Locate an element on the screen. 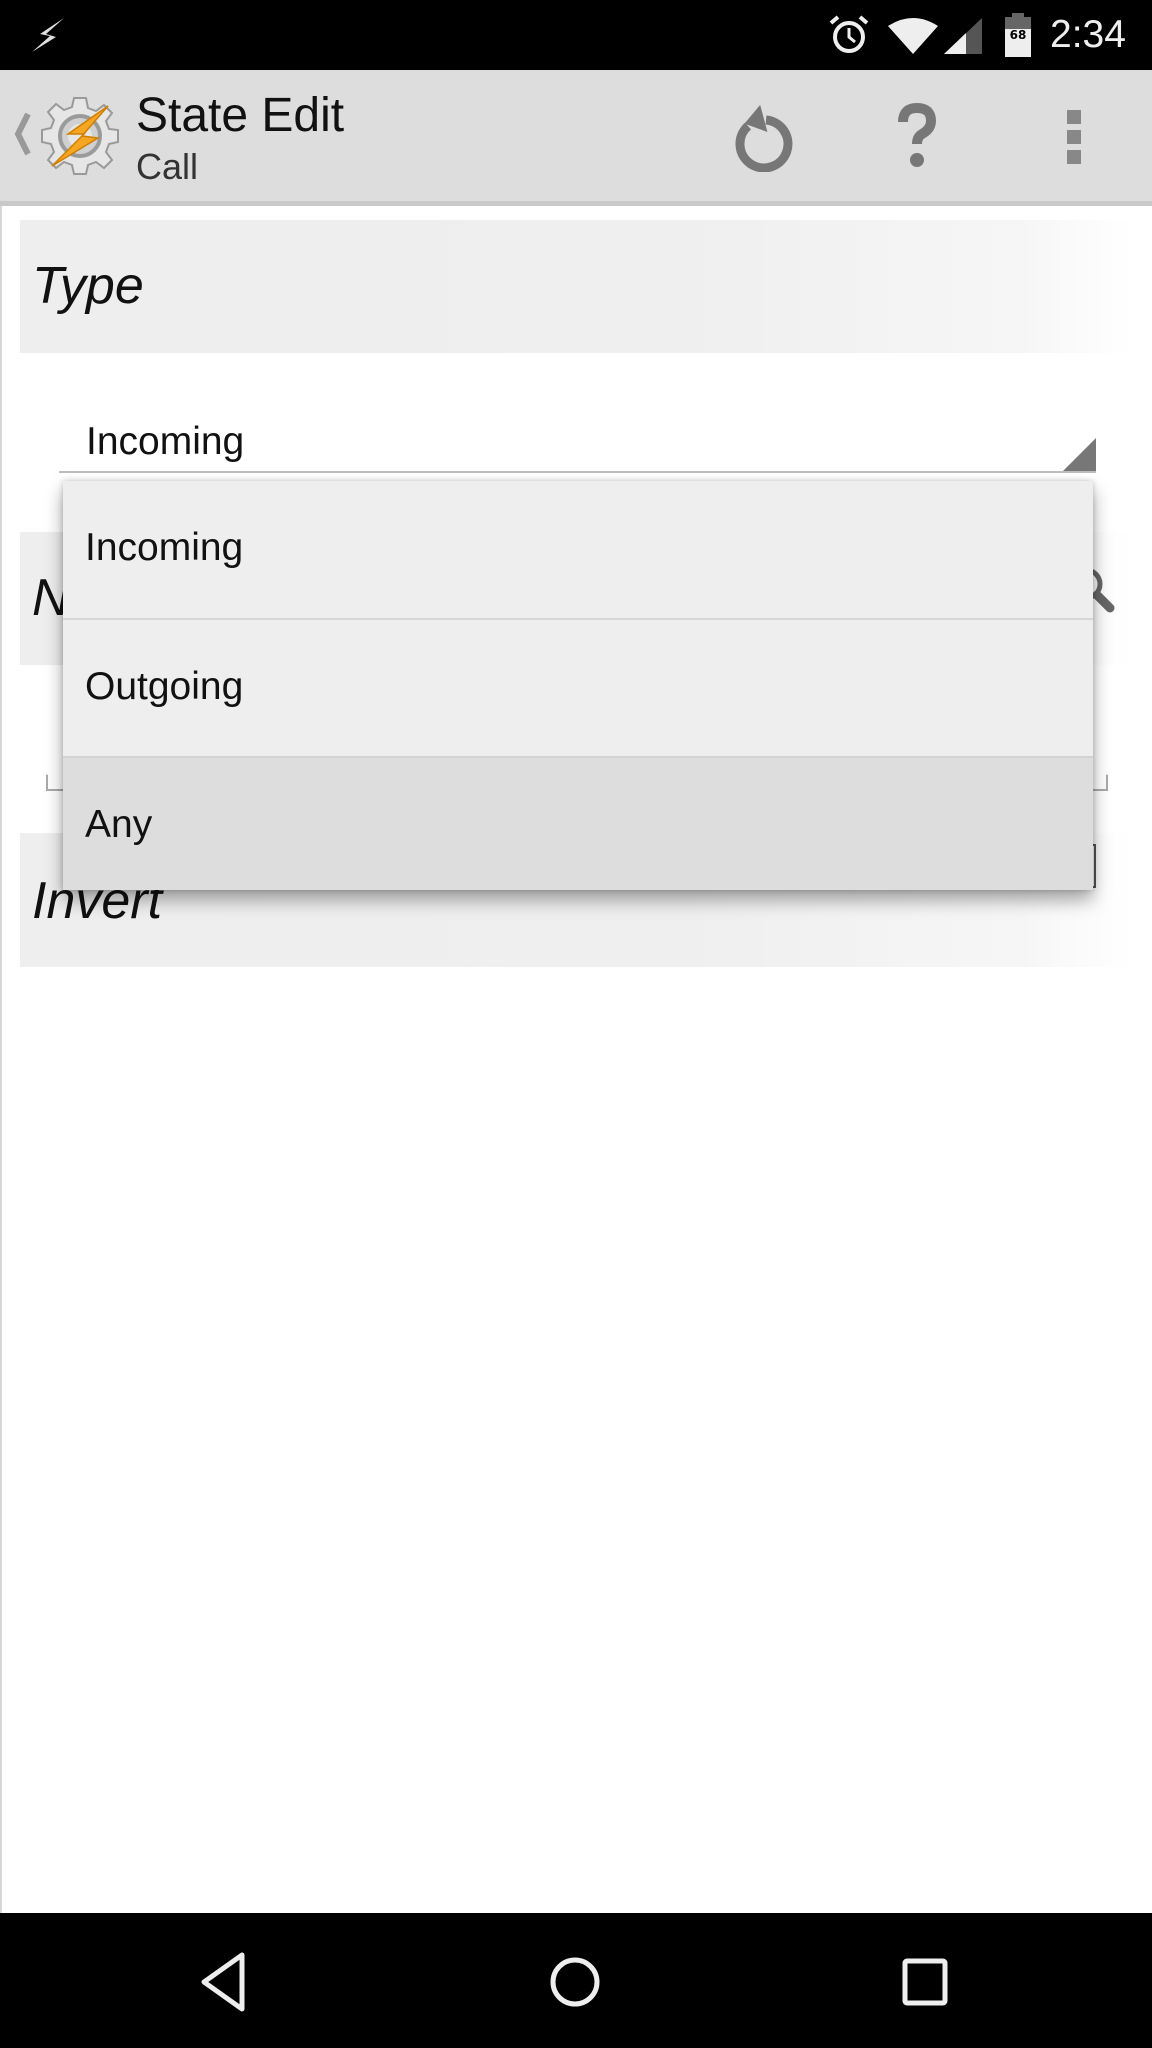  dropdown-option-outgoing: Outgoing is located at coordinates (578, 688).